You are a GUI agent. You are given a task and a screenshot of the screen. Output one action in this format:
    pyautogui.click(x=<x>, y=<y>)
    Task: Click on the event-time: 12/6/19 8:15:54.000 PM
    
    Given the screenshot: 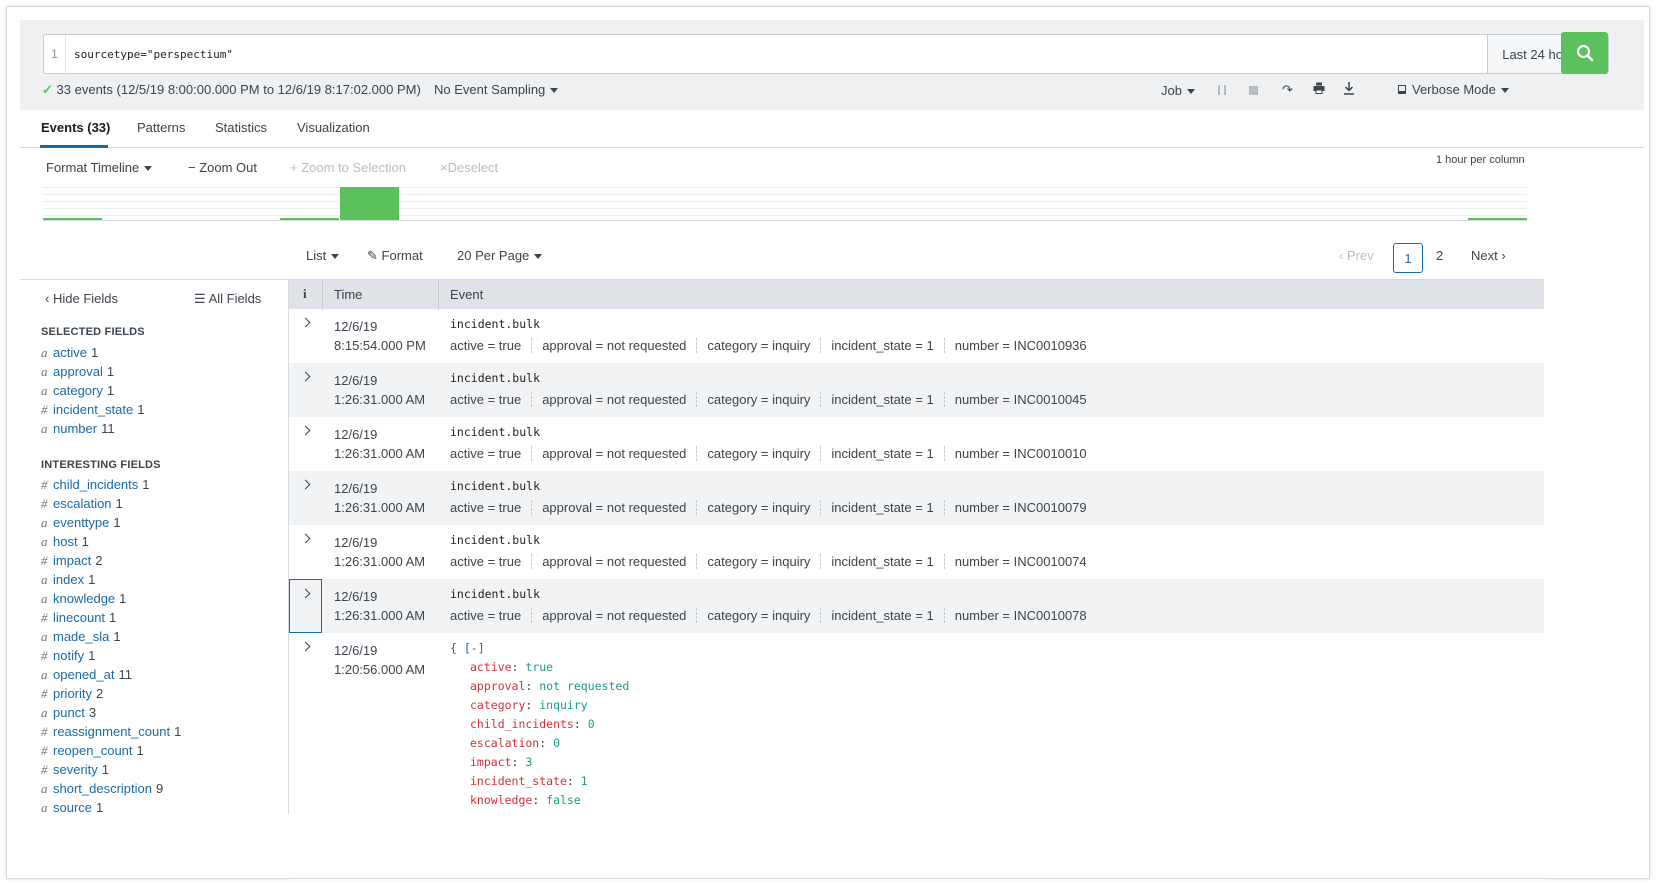 What is the action you would take?
    pyautogui.click(x=380, y=336)
    